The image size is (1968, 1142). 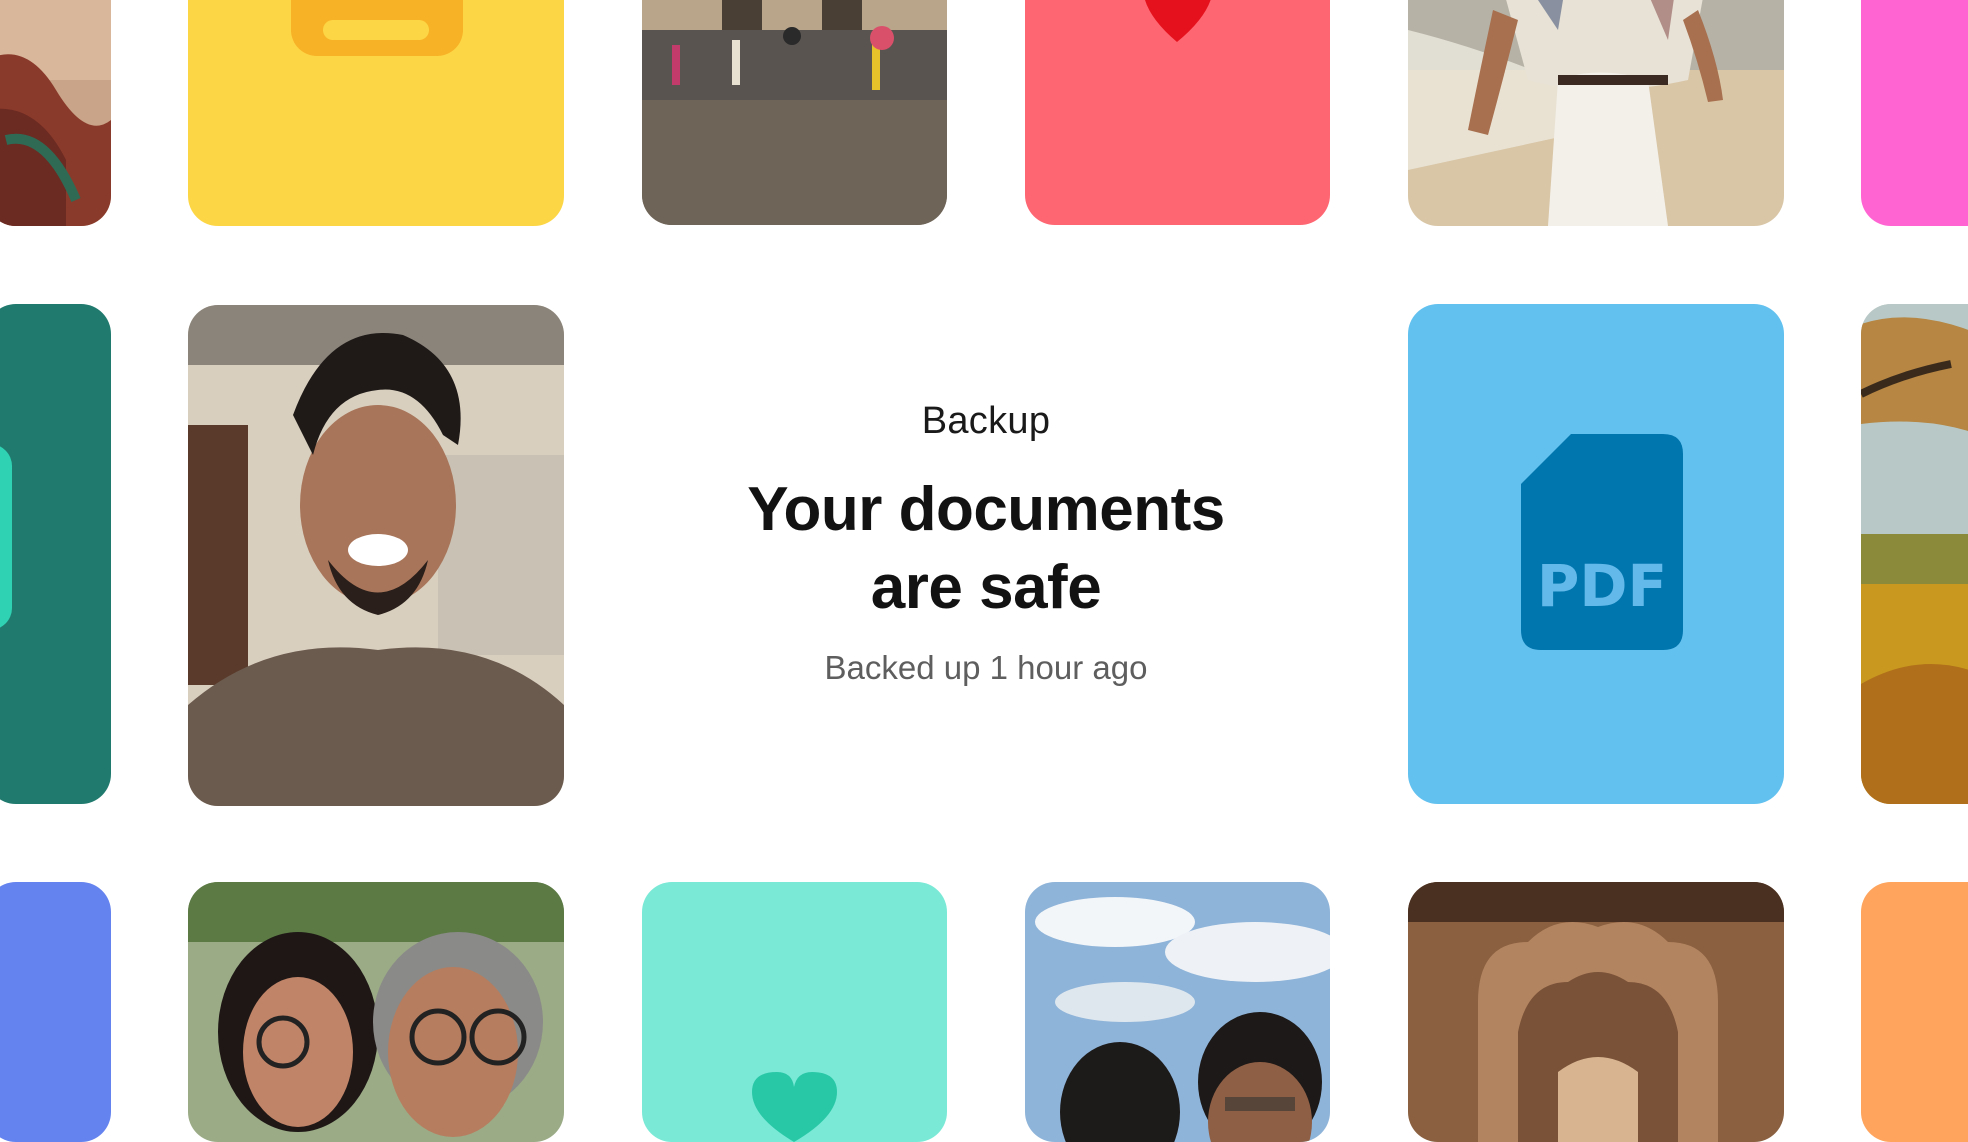 I want to click on teal-tile-background, so click(x=55, y=554).